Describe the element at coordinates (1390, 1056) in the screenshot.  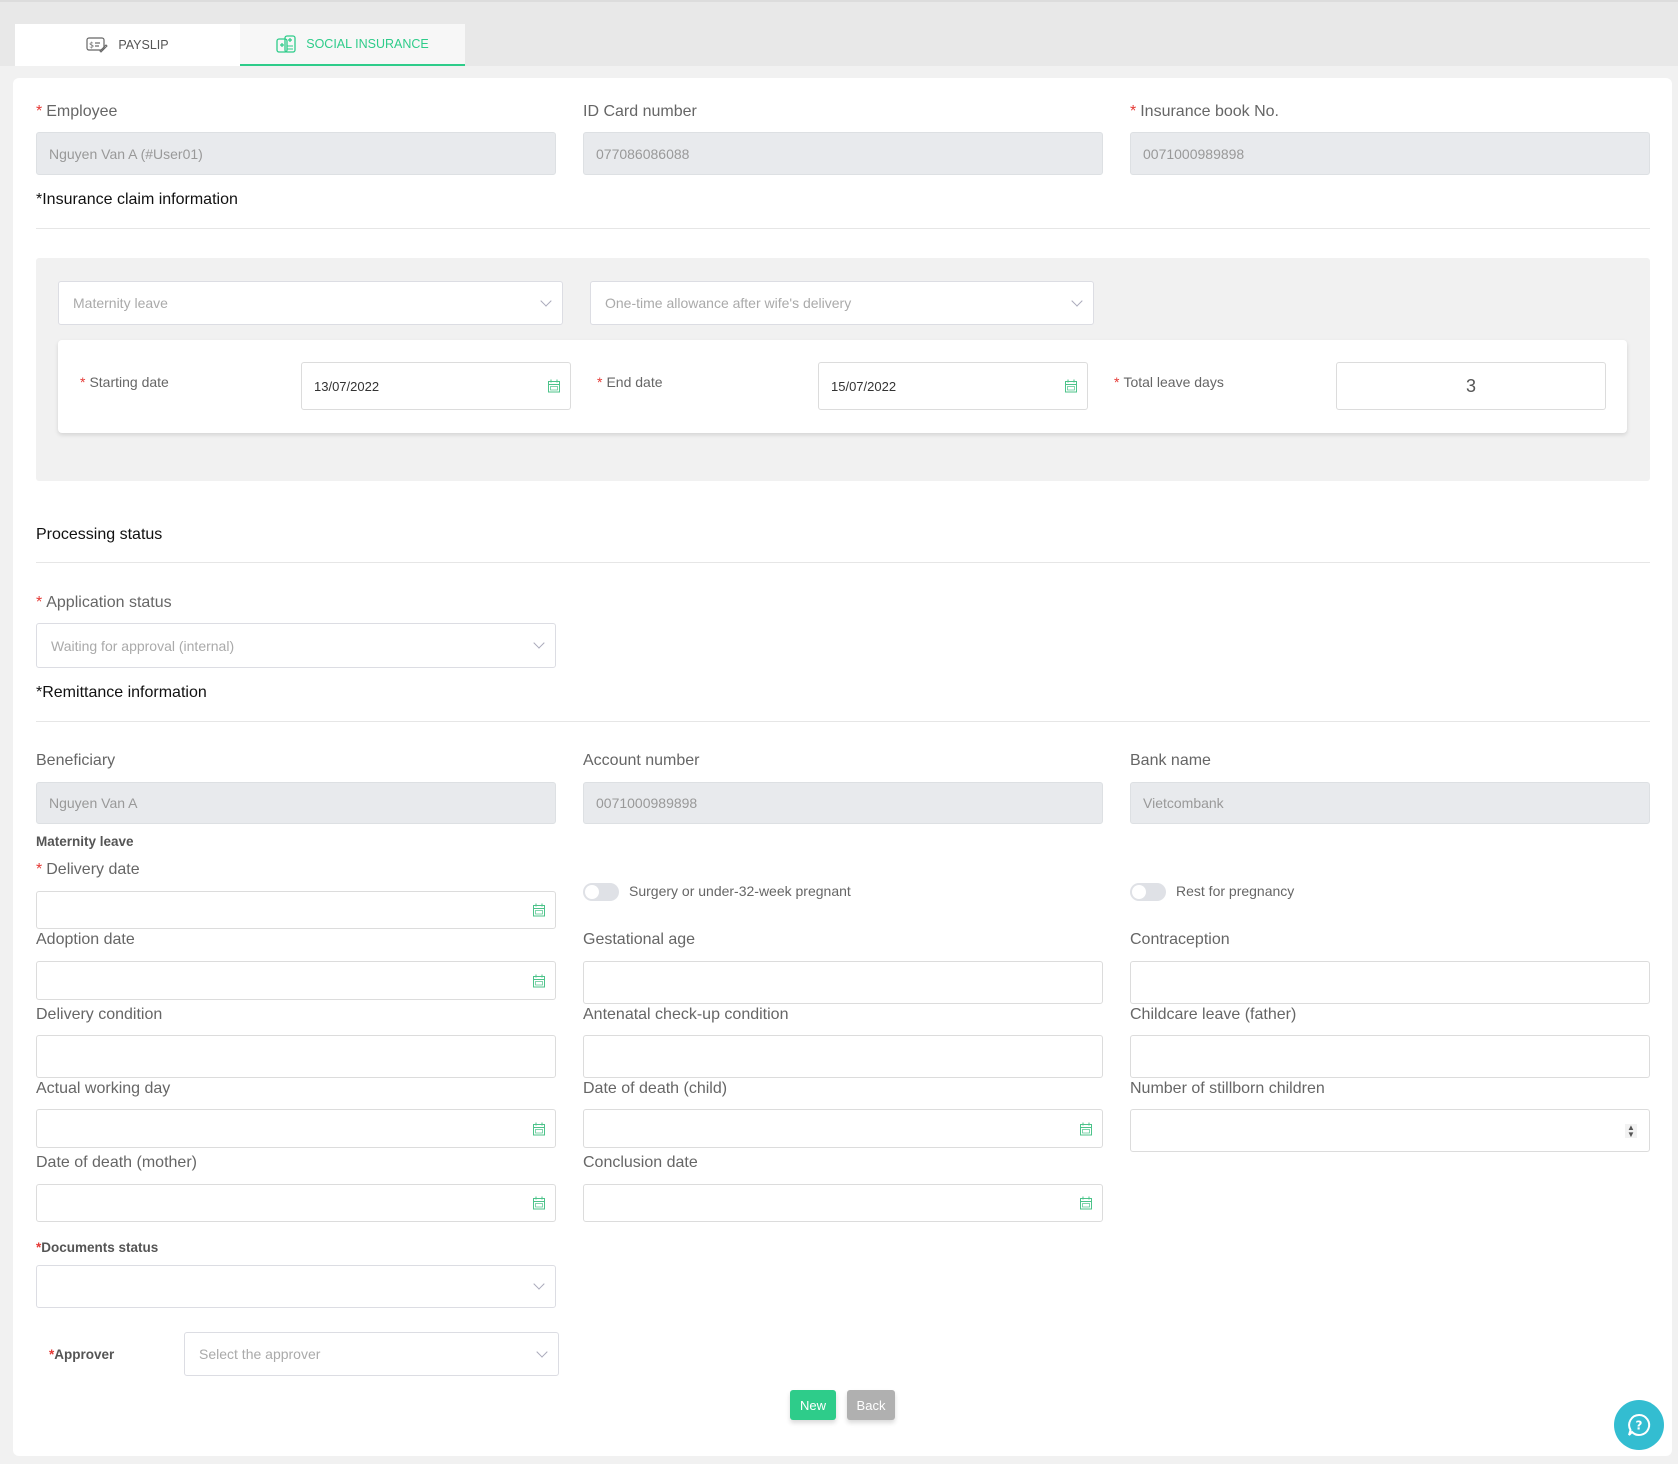
I see `childcare-leave-input` at that location.